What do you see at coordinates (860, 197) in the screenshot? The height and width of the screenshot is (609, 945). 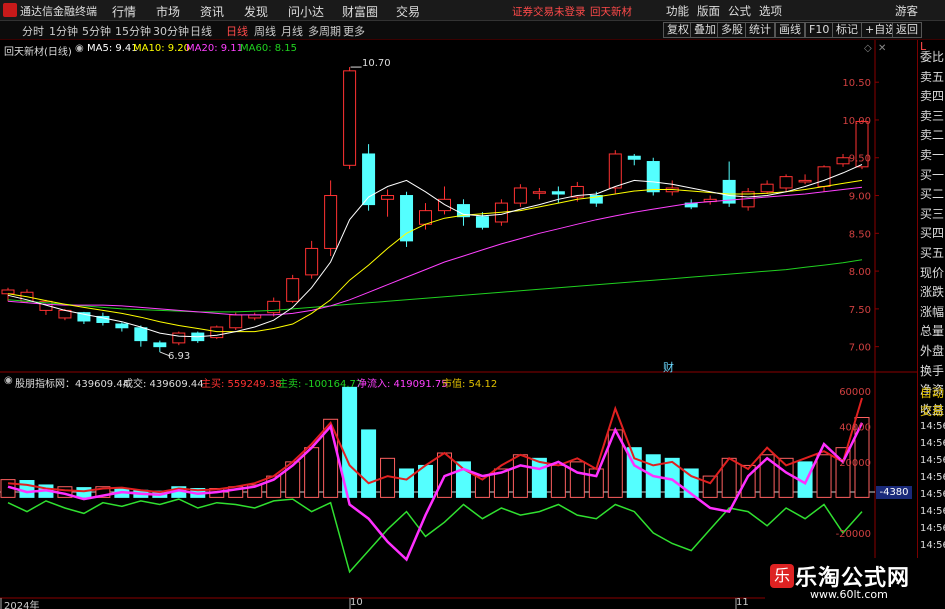 I see `price-tick-3: 9.00` at bounding box center [860, 197].